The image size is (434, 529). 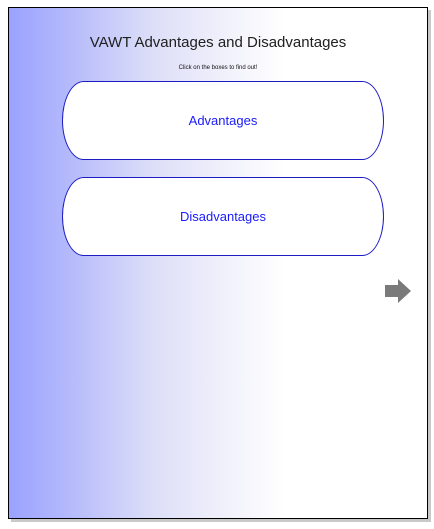 I want to click on slide-subtitle: Click on the boxes to find out!, so click(x=218, y=68).